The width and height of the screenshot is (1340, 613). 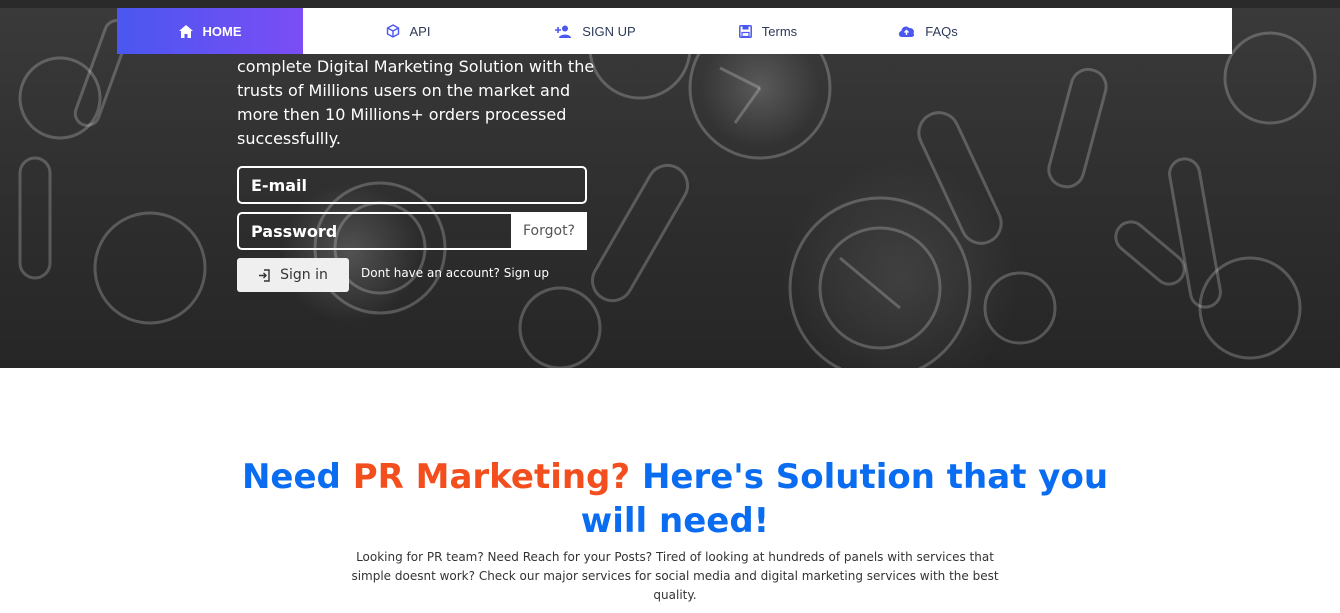 I want to click on headline-part1: Need, so click(x=297, y=477).